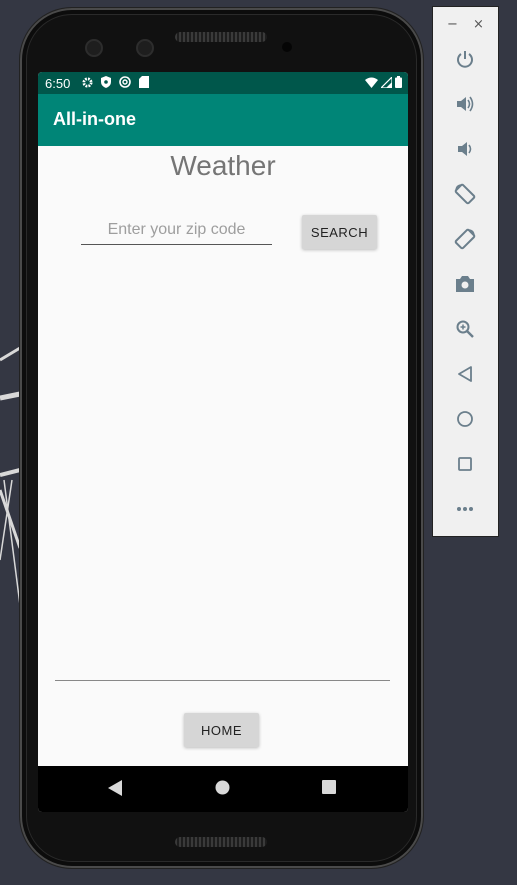 This screenshot has height=885, width=517. What do you see at coordinates (115, 788) in the screenshot?
I see `nav-back-icon` at bounding box center [115, 788].